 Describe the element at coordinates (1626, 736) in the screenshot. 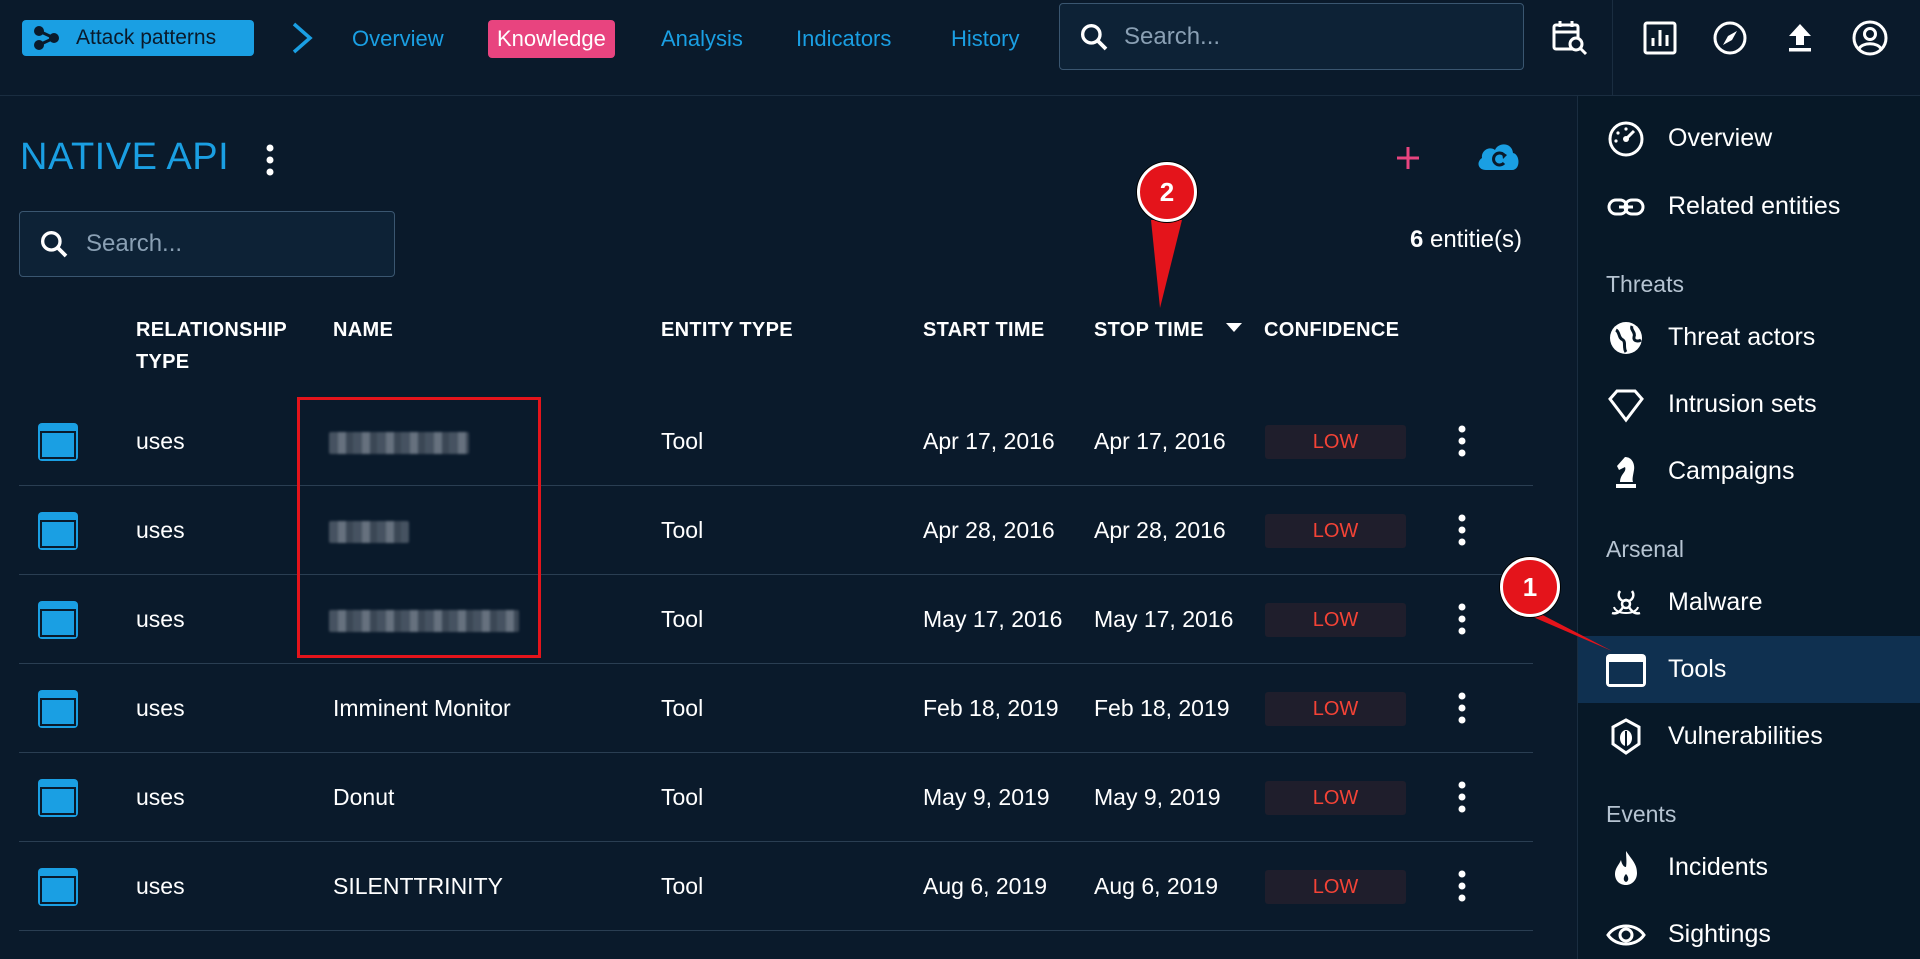

I see `bug-icon` at that location.